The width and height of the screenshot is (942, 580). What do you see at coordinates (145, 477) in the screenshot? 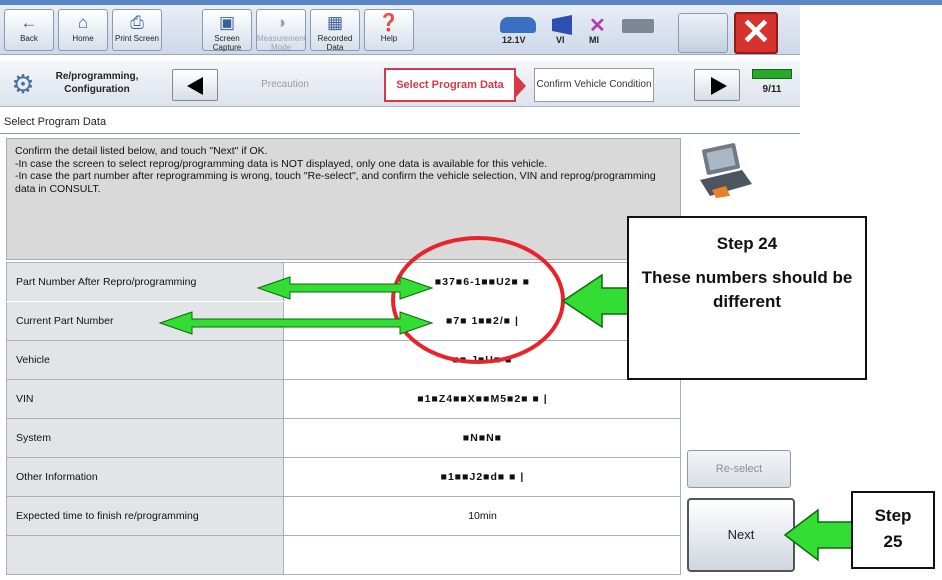
I see `row-label: Other Information` at bounding box center [145, 477].